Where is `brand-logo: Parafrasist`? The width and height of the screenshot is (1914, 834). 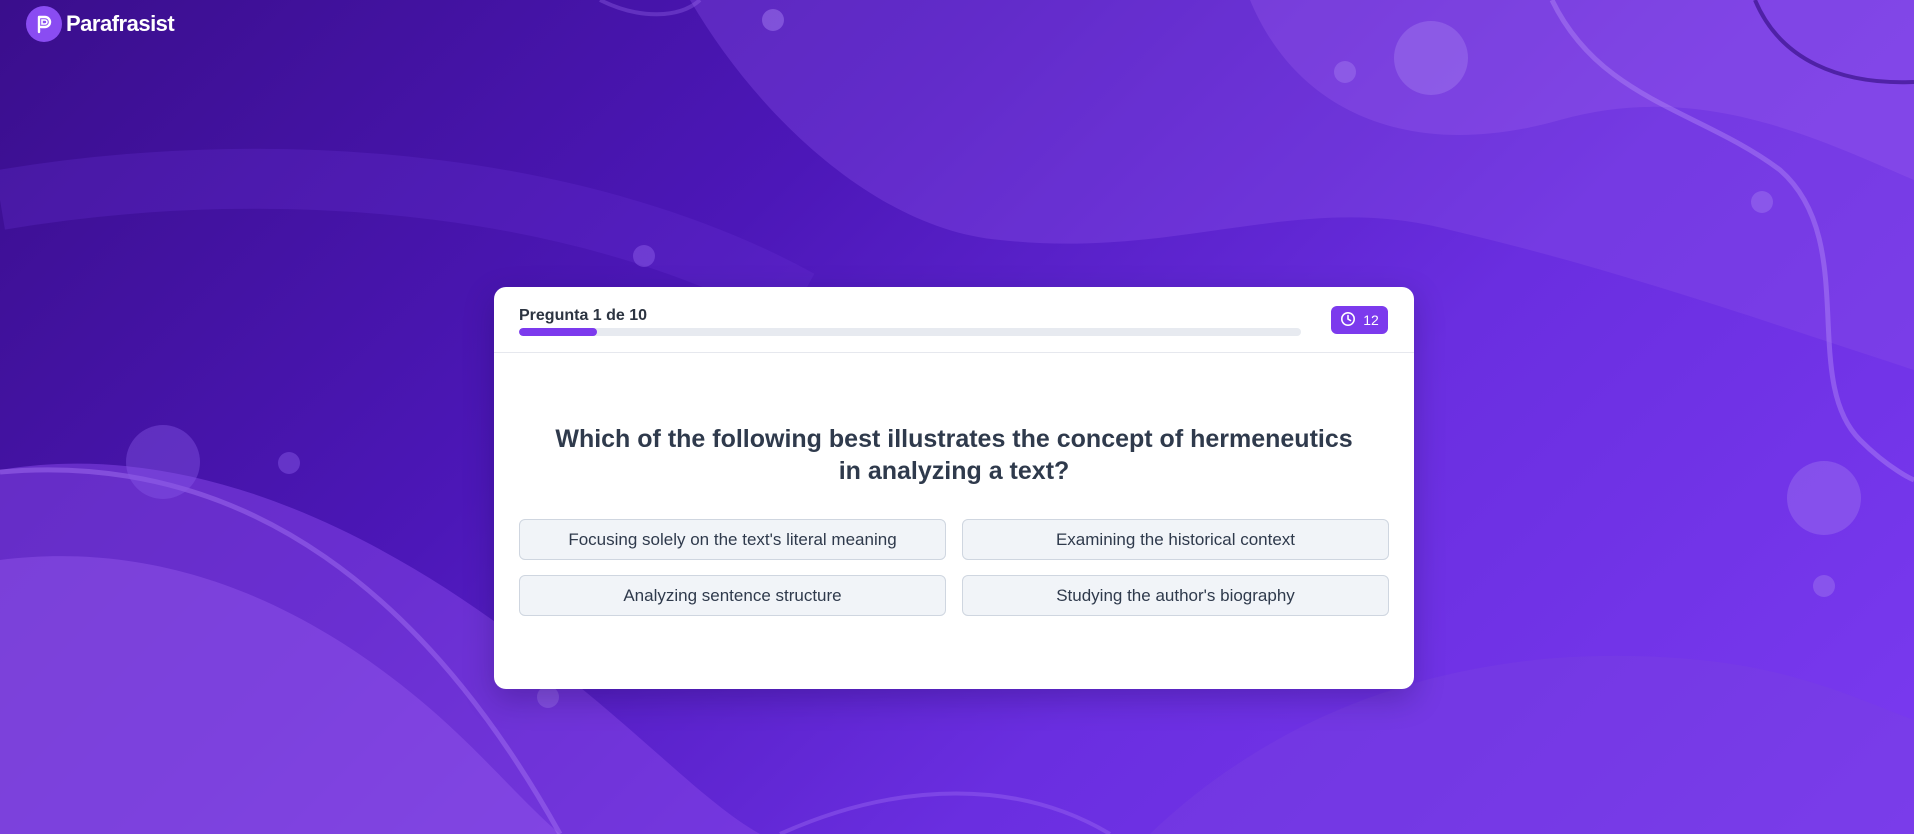 brand-logo: Parafrasist is located at coordinates (100, 24).